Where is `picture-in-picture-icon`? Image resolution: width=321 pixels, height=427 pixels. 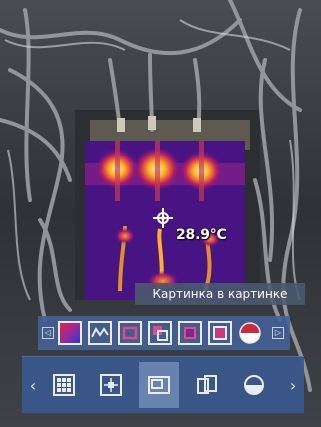 picture-in-picture-icon is located at coordinates (158, 385).